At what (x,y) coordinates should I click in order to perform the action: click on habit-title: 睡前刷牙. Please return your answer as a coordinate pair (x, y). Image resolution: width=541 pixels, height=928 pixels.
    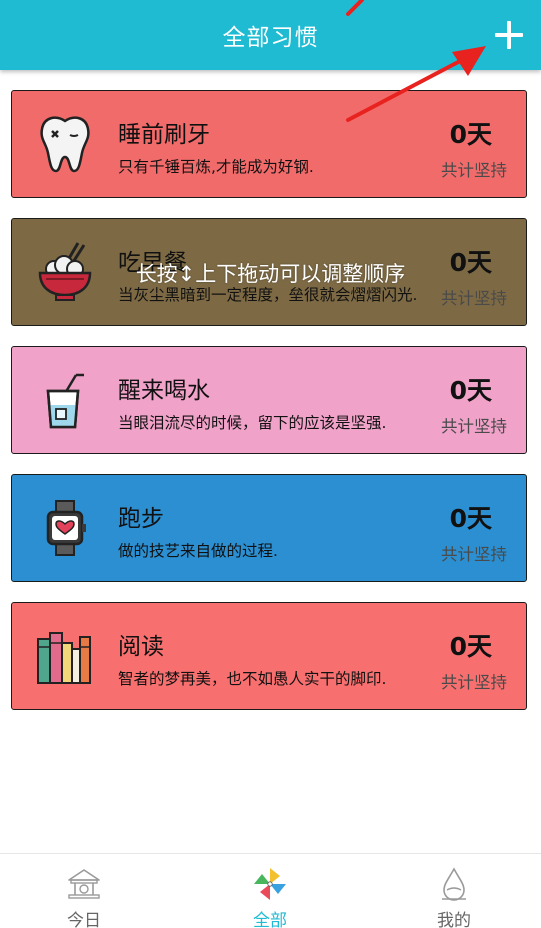
    Looking at the image, I should click on (164, 135).